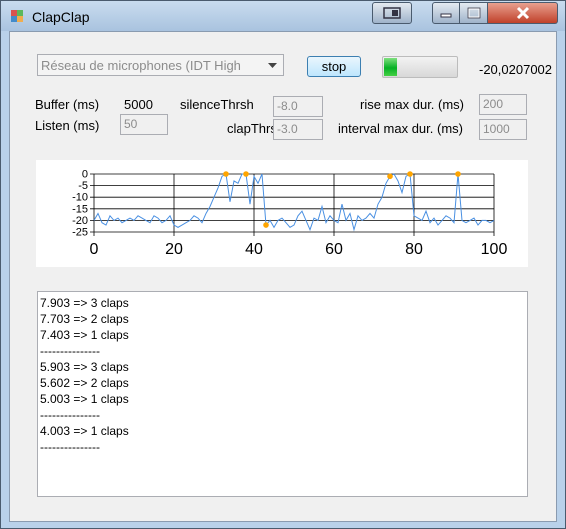 The height and width of the screenshot is (529, 566). Describe the element at coordinates (420, 67) in the screenshot. I see `level-progress-bar` at that location.